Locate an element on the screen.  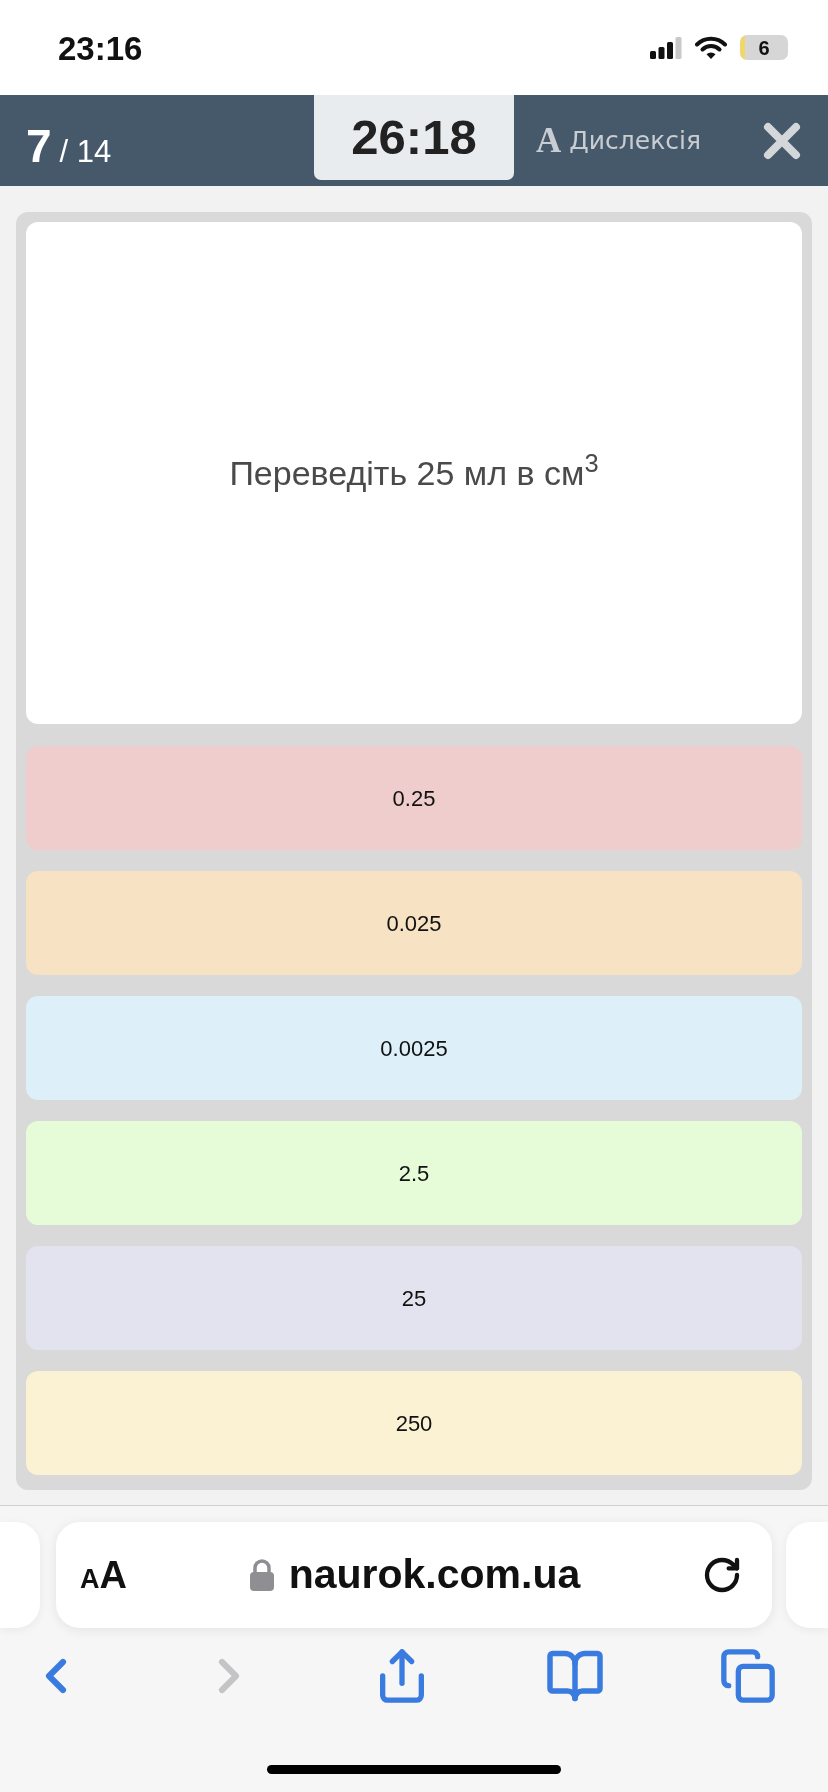
reload-button is located at coordinates (722, 1575).